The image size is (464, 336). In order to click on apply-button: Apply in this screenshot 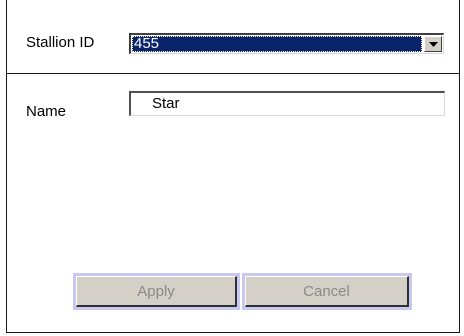, I will do `click(156, 291)`.